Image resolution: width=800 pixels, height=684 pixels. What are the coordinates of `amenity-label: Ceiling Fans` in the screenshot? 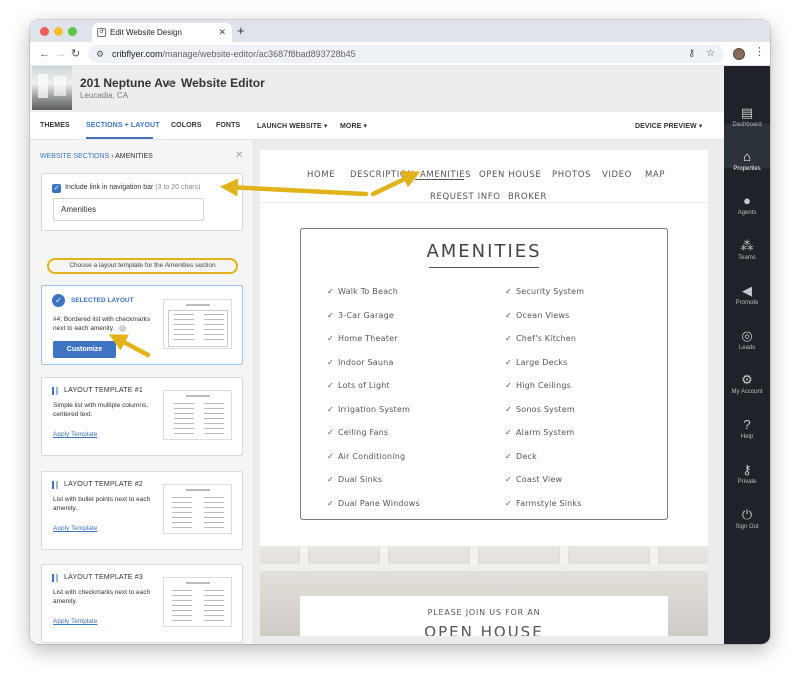 It's located at (363, 432).